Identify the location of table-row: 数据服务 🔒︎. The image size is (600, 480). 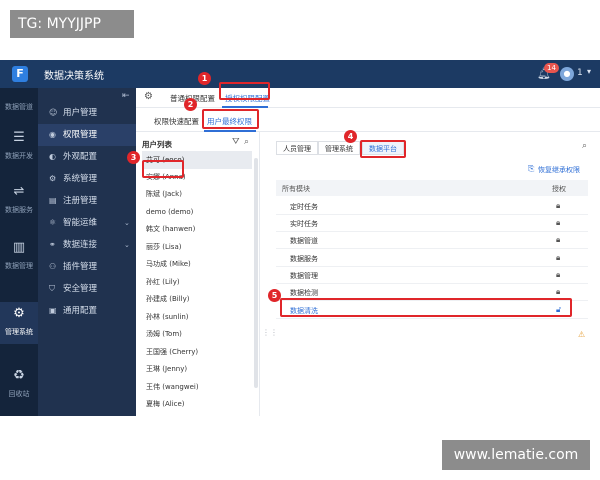
(432, 258).